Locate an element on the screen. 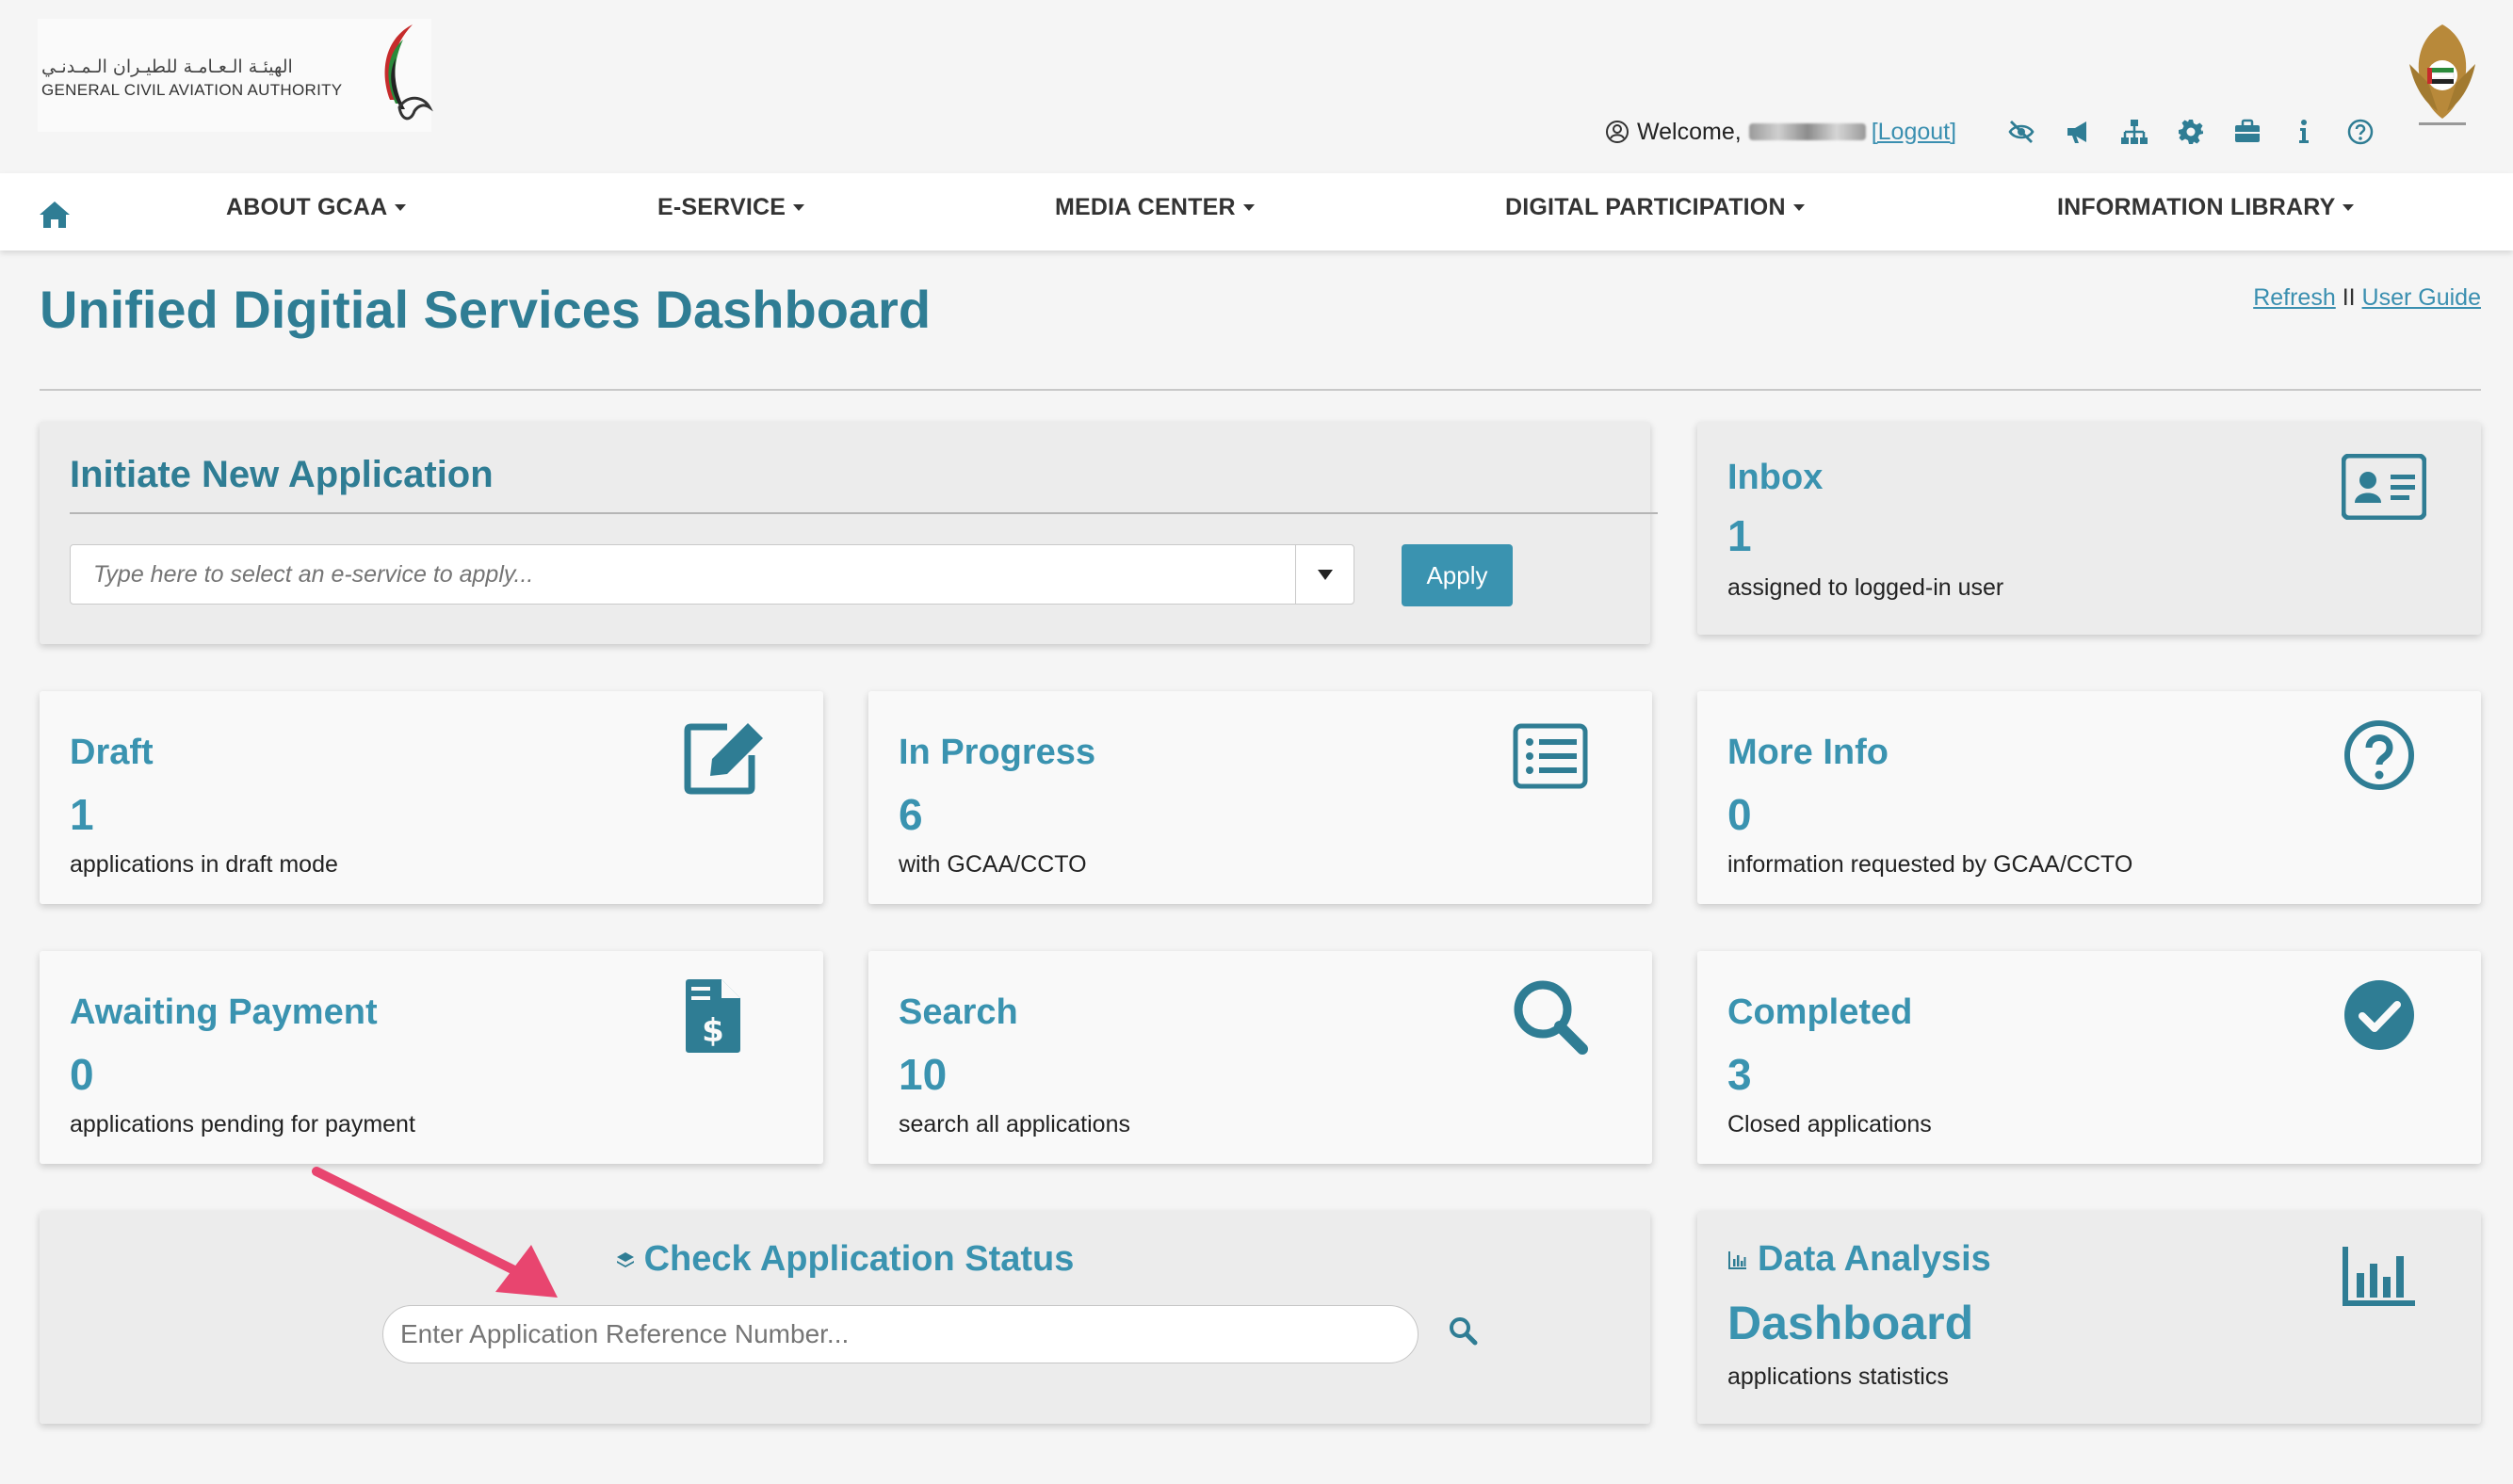  question-circle-icon is located at coordinates (2379, 755).